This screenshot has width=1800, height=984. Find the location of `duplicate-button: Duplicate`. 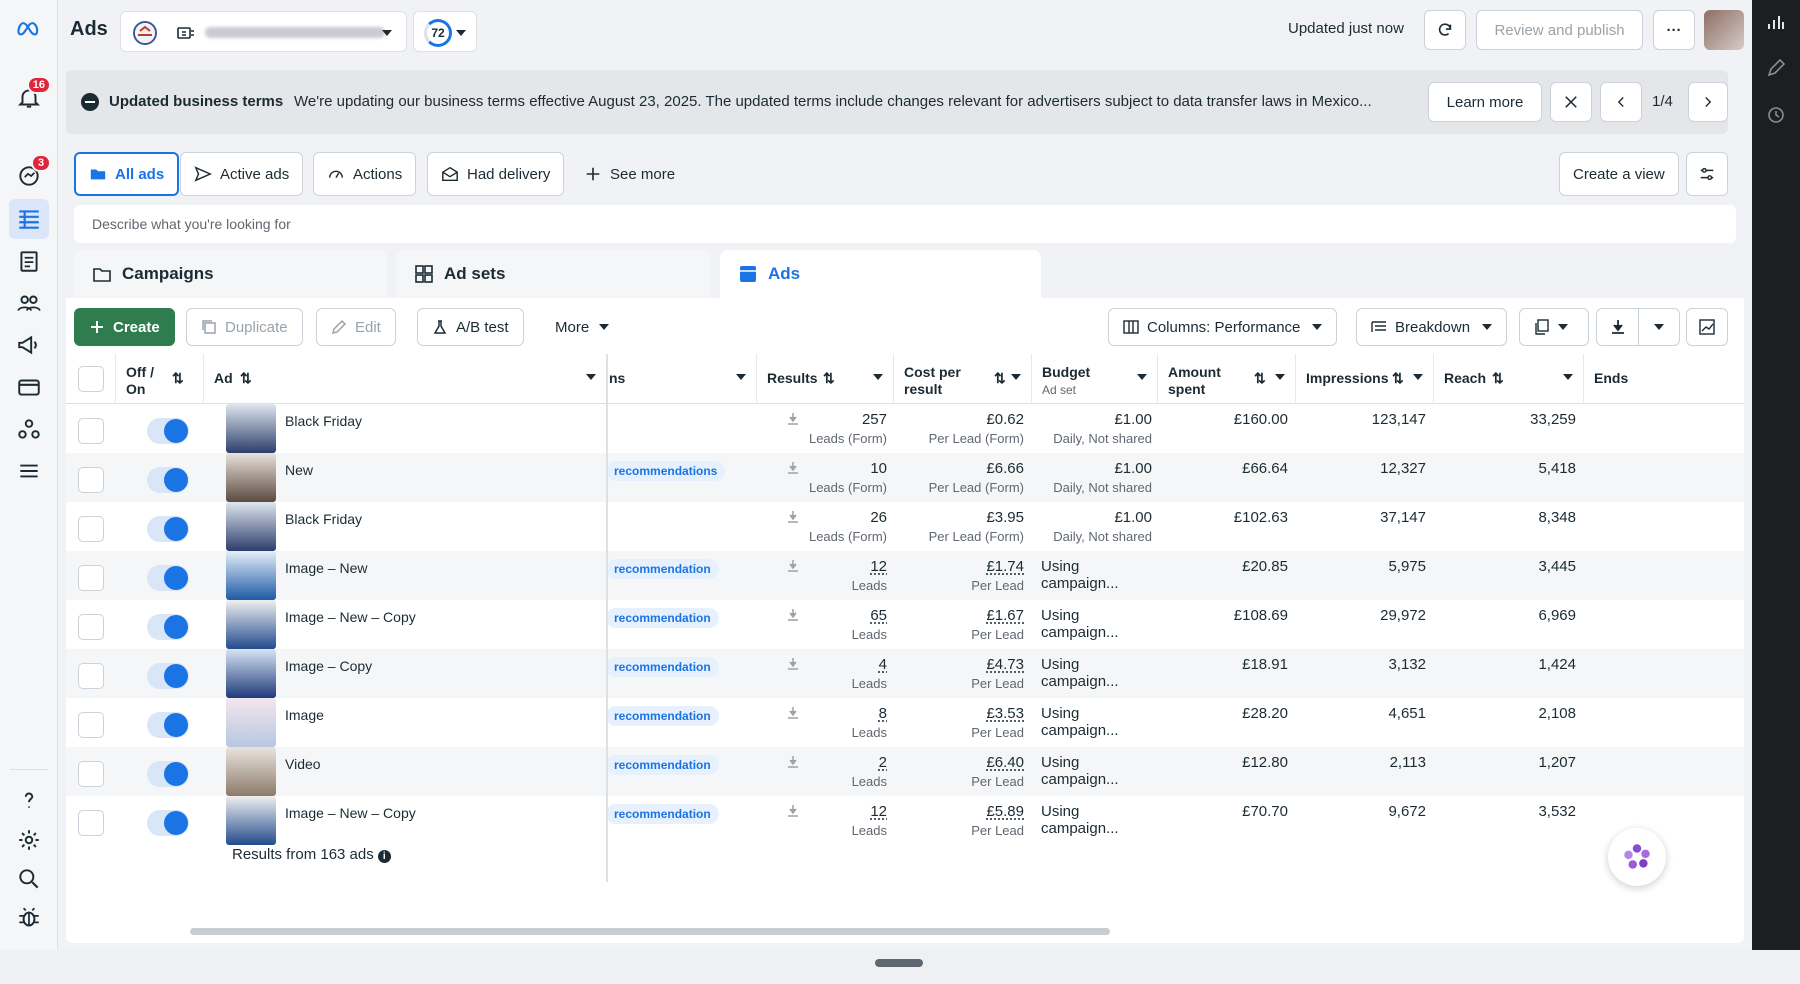

duplicate-button: Duplicate is located at coordinates (244, 327).